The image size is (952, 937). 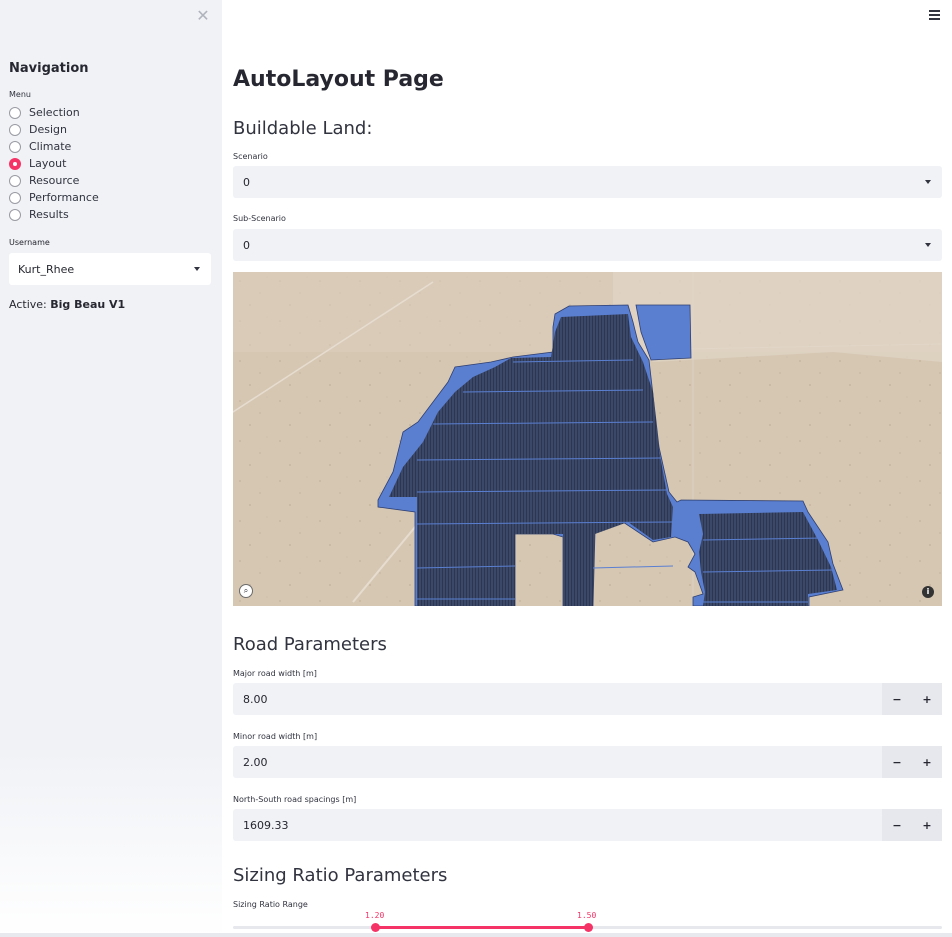 I want to click on buildable-land-header: Buildable Land:, so click(x=303, y=128).